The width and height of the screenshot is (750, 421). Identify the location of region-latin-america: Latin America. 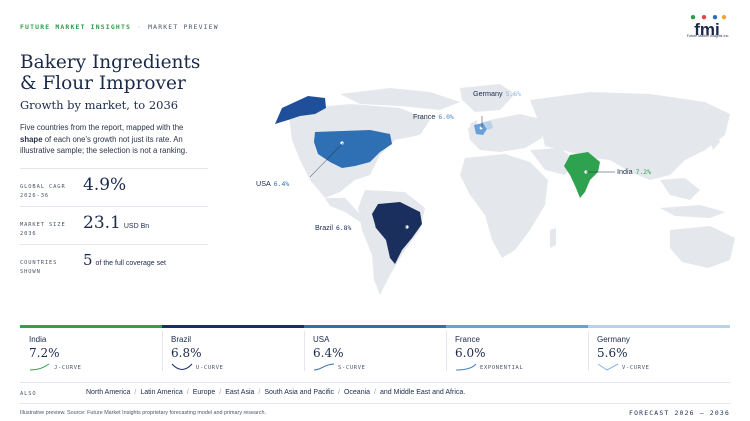
(161, 392).